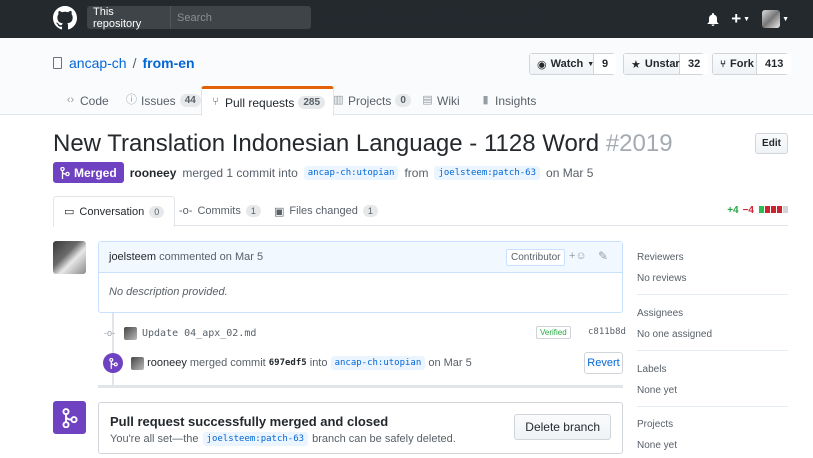 The height and width of the screenshot is (458, 813). Describe the element at coordinates (137, 363) in the screenshot. I see `merger-avatar` at that location.